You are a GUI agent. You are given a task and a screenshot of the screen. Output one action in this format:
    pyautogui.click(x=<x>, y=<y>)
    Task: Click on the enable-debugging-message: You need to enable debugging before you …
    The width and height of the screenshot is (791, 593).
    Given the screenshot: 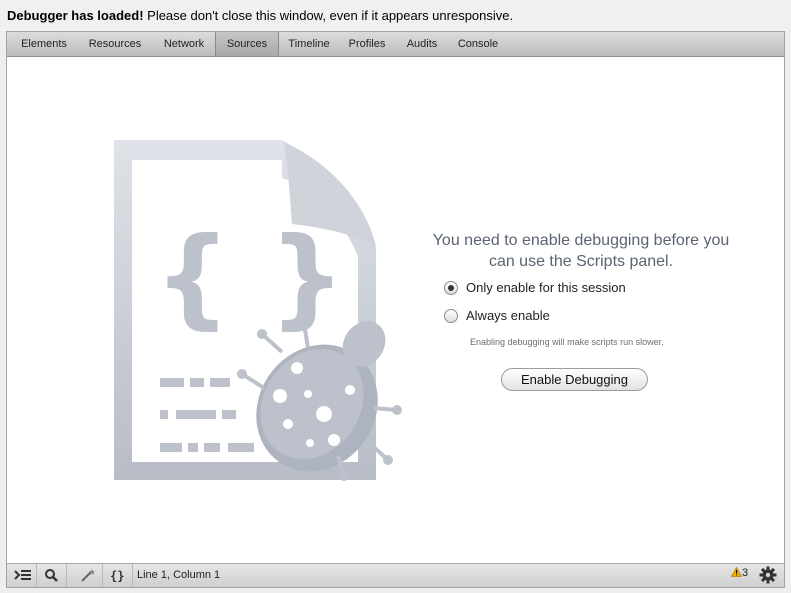 What is the action you would take?
    pyautogui.click(x=581, y=251)
    